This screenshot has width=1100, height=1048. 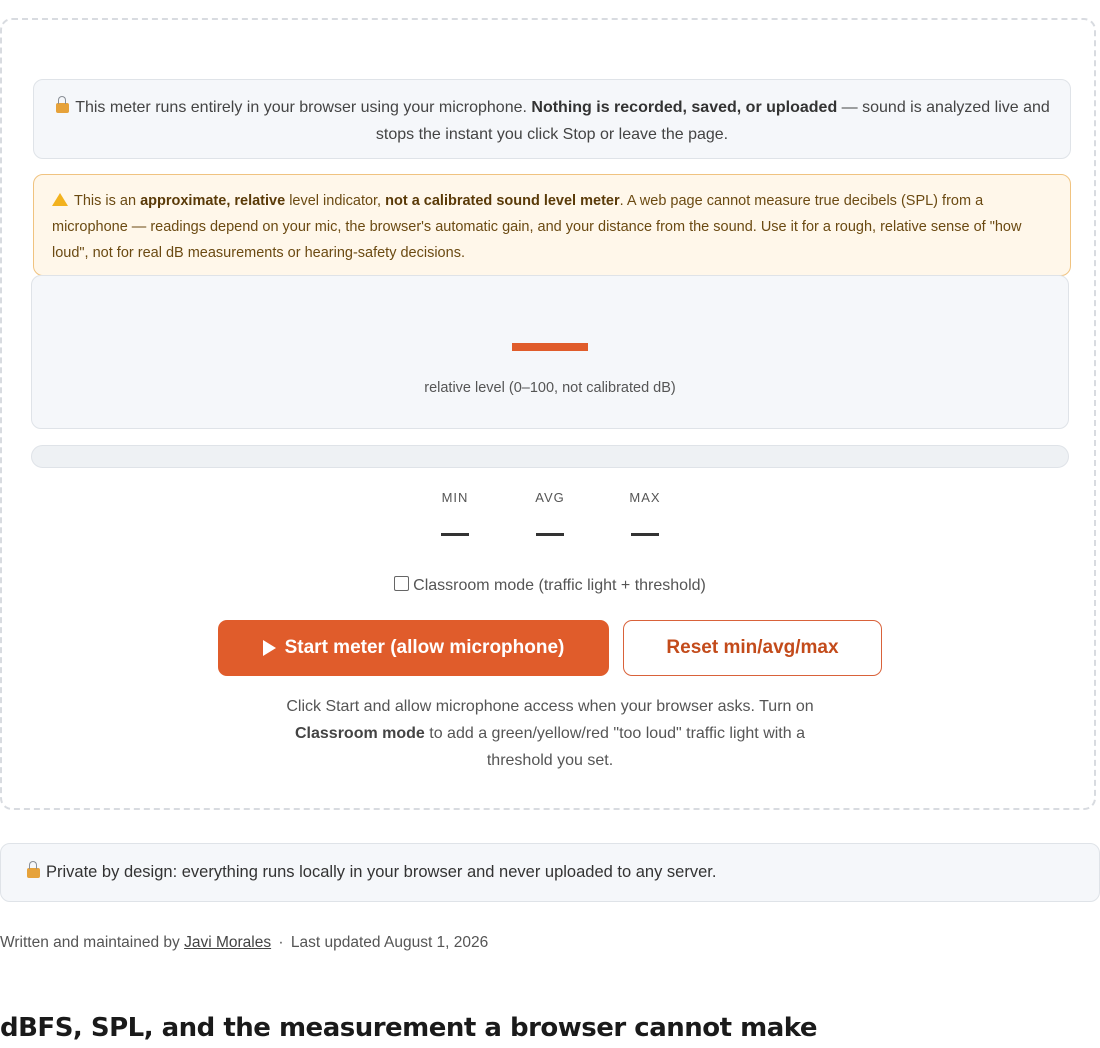 I want to click on start-meter-button: Start meter (allow microphone), so click(x=413, y=648).